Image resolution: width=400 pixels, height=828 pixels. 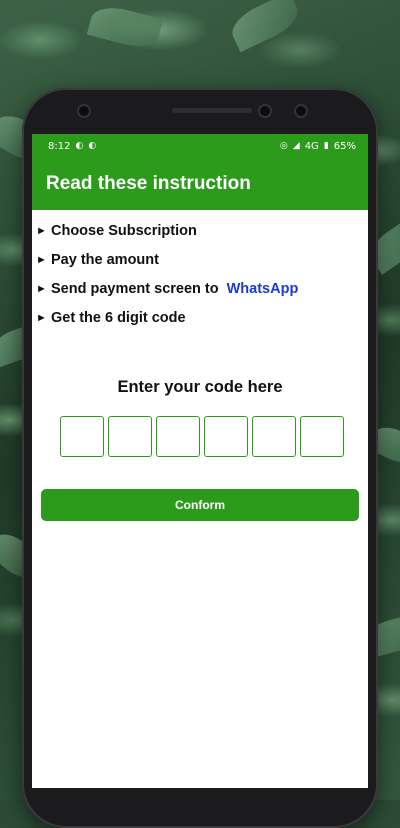 I want to click on instruction-item: ► Get the 6 digit code, so click(x=202, y=317).